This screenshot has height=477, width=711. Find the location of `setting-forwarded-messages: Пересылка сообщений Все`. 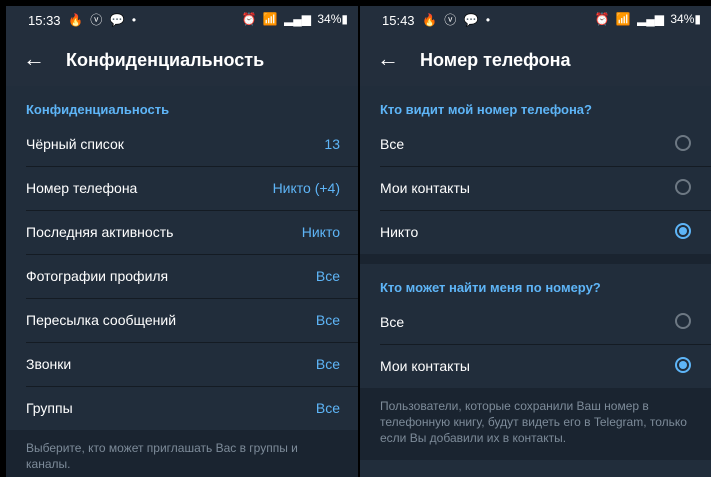

setting-forwarded-messages: Пересылка сообщений Все is located at coordinates (192, 321).